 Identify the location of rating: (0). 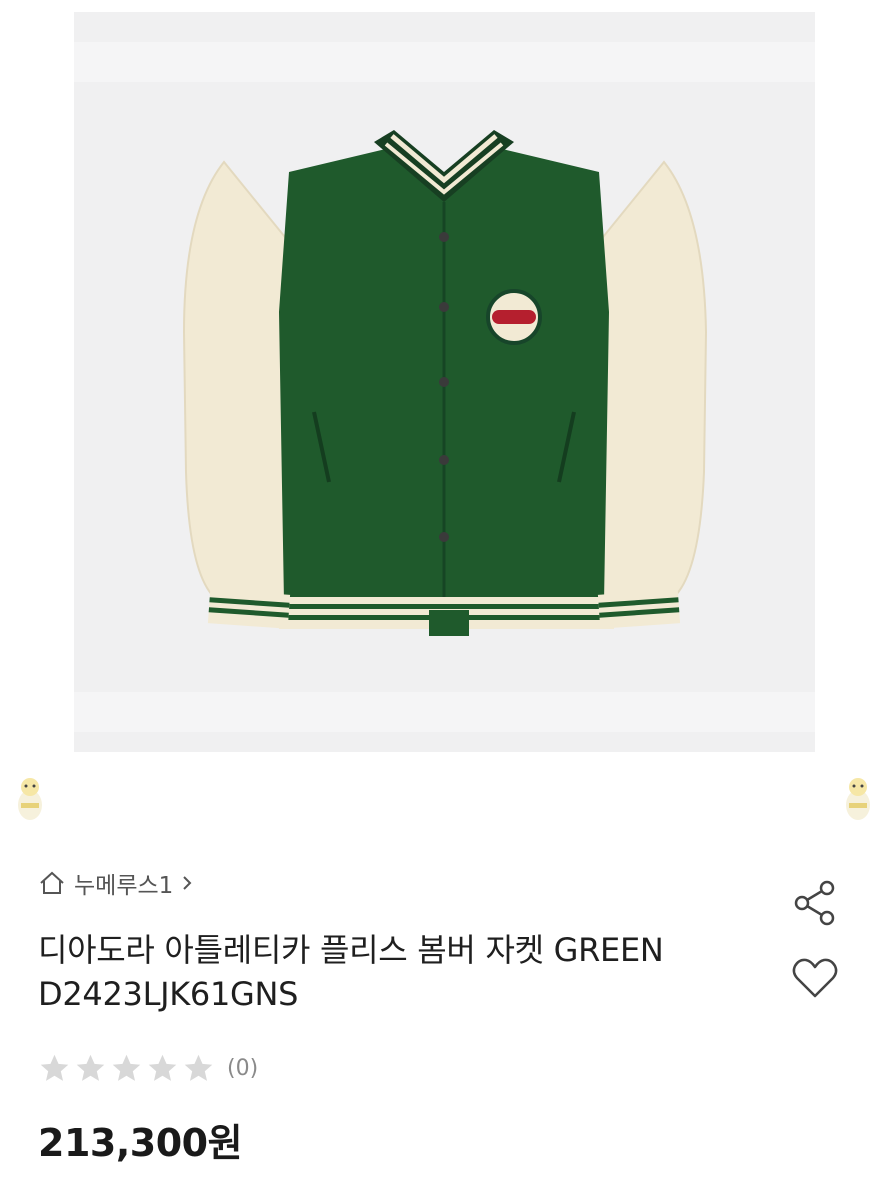
(148, 1068).